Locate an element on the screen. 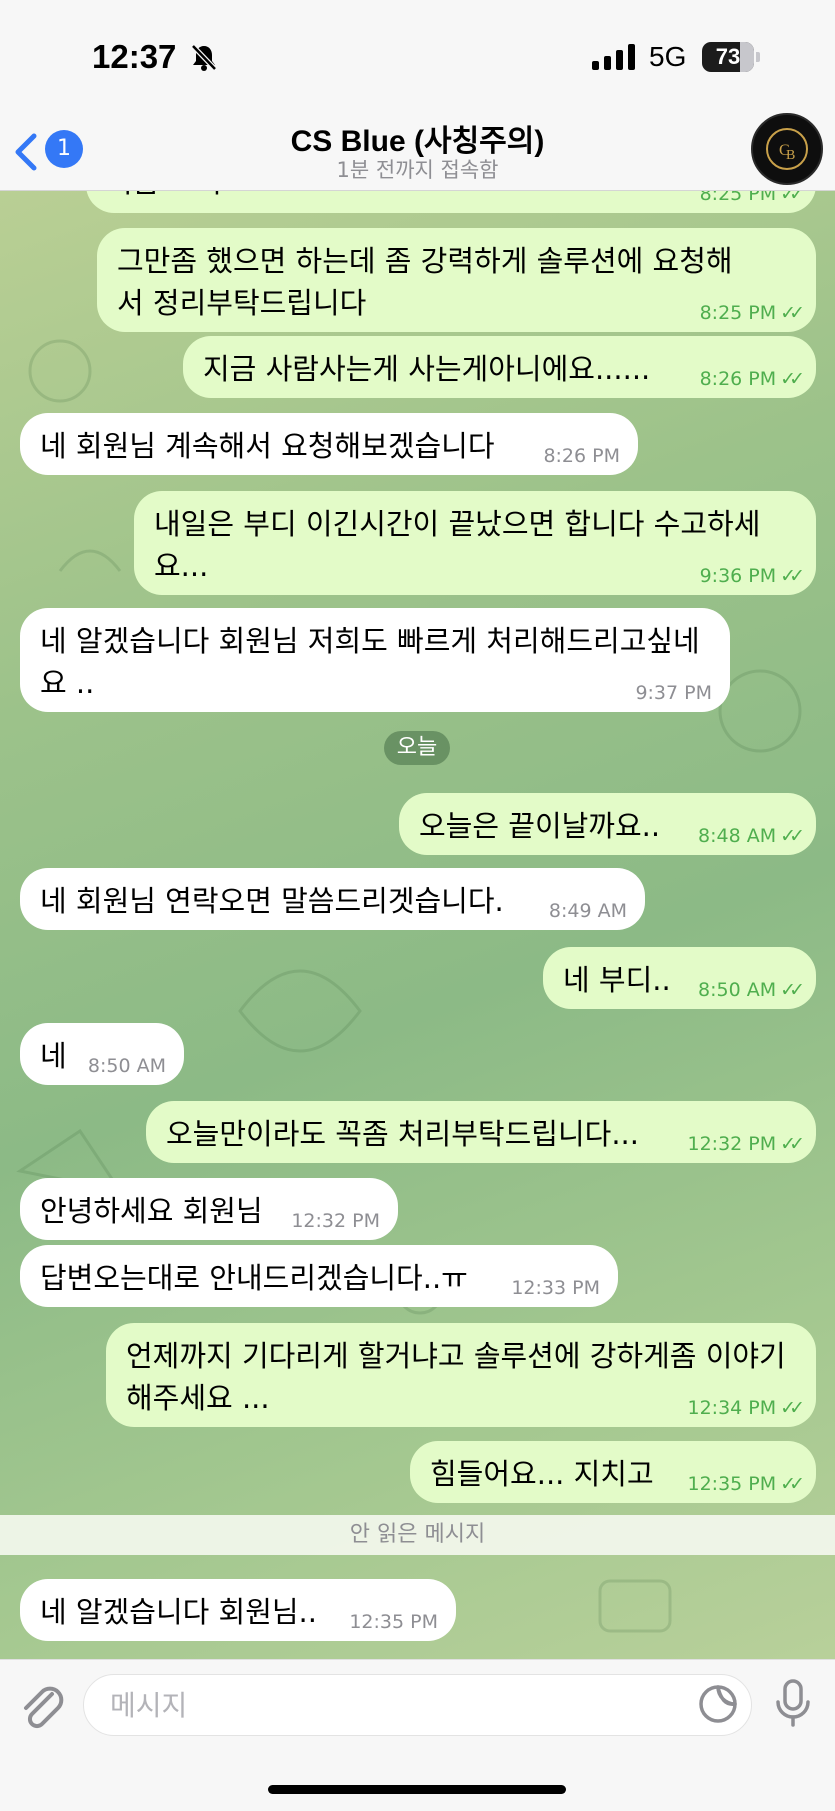  message-bubble-outgoing: 지금 사람사는게 사는게아니에요...... 8:26 PM ✓✓ is located at coordinates (499, 367).